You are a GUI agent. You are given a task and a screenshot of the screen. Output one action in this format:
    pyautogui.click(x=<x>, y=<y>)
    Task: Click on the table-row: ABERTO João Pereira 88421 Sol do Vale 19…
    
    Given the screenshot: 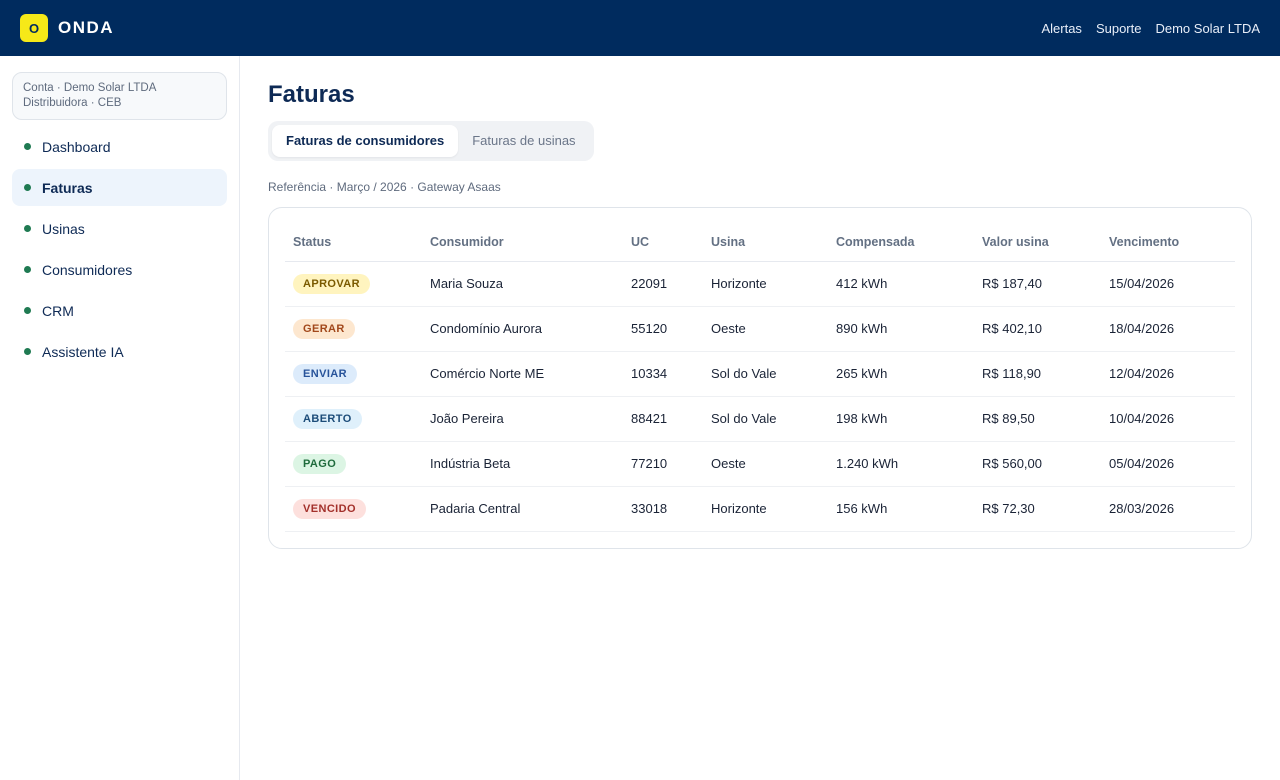 What is the action you would take?
    pyautogui.click(x=760, y=419)
    